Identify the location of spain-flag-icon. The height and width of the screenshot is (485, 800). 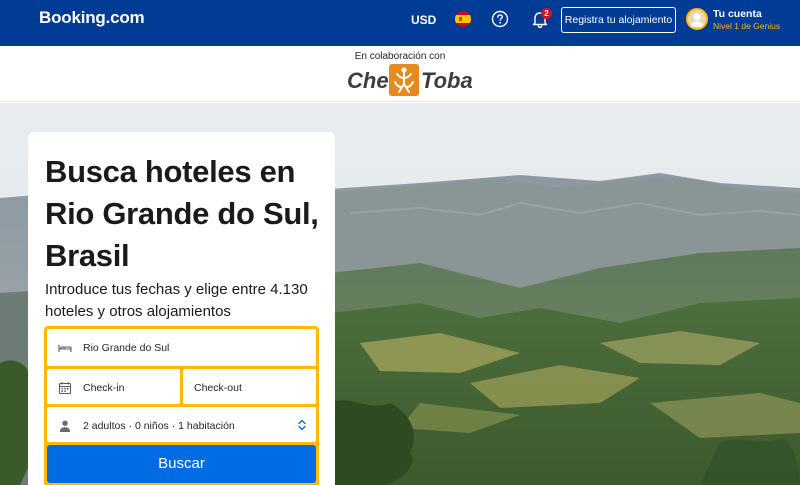
(463, 19).